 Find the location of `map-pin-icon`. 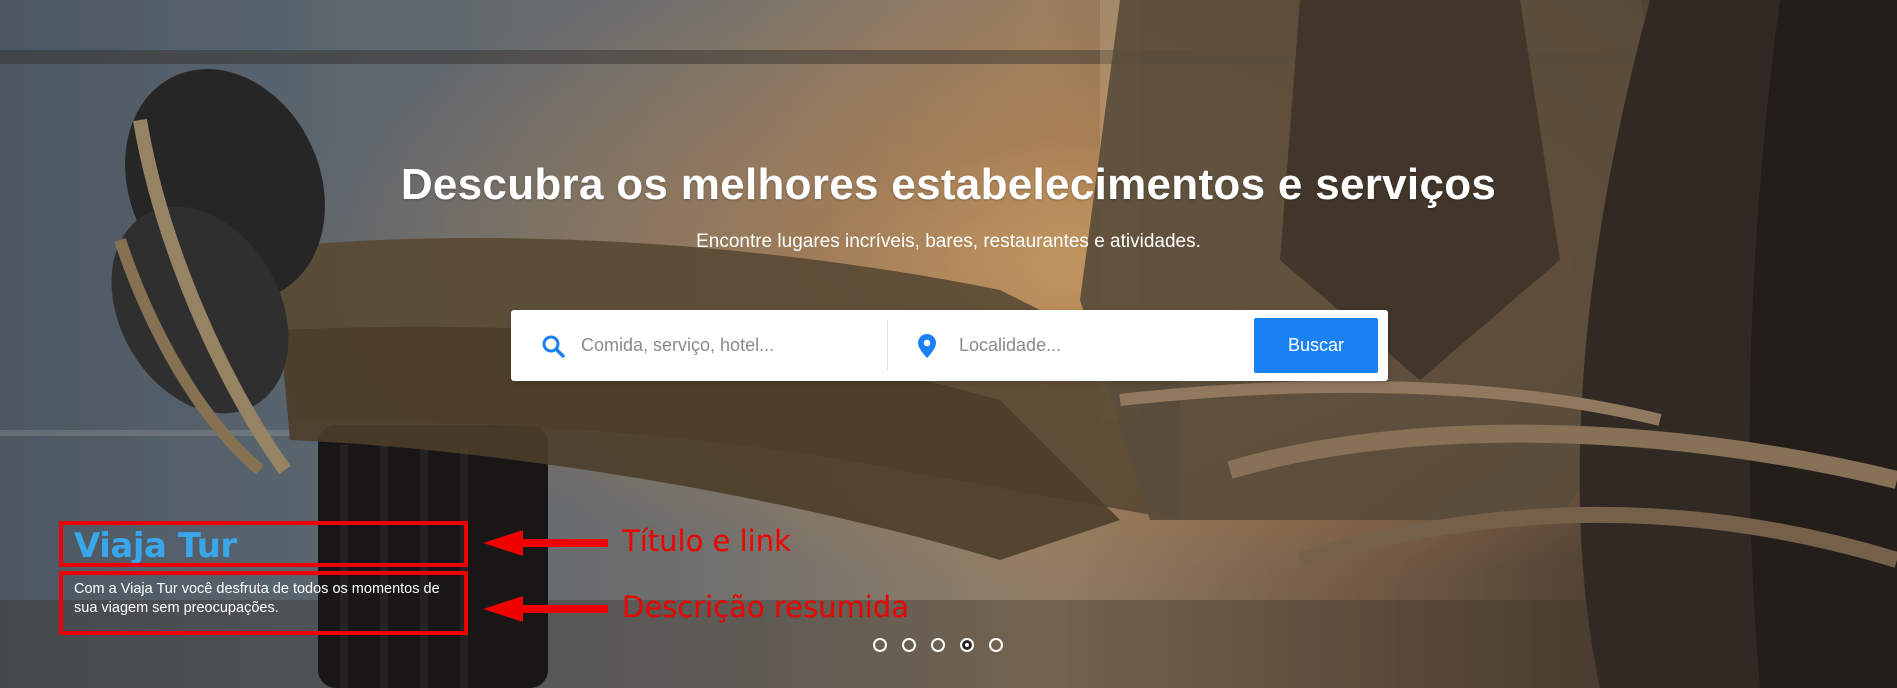

map-pin-icon is located at coordinates (927, 346).